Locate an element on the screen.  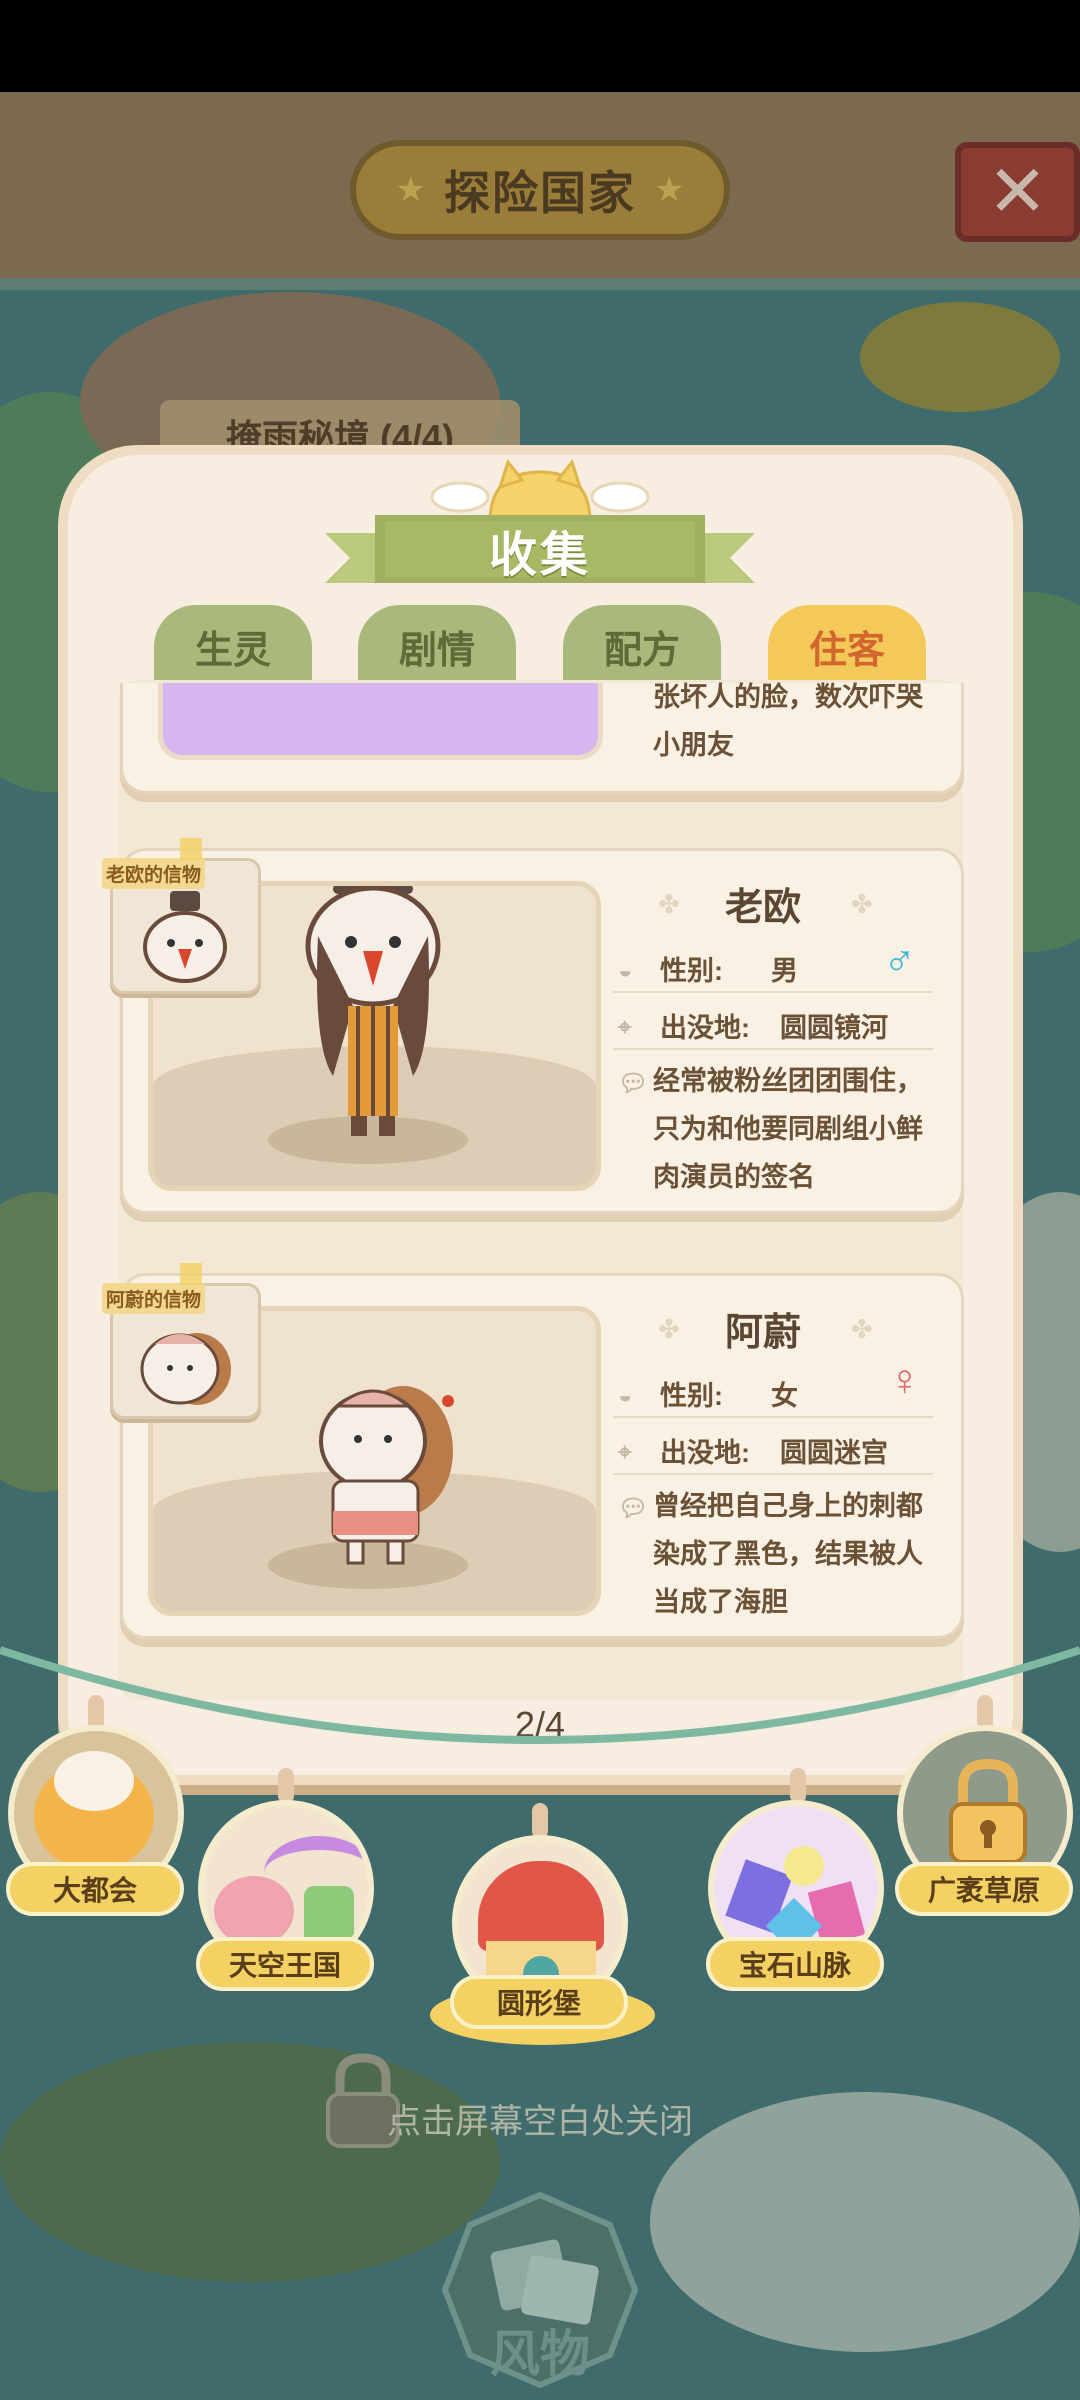
panel-title: 收集 is located at coordinates (539, 555).